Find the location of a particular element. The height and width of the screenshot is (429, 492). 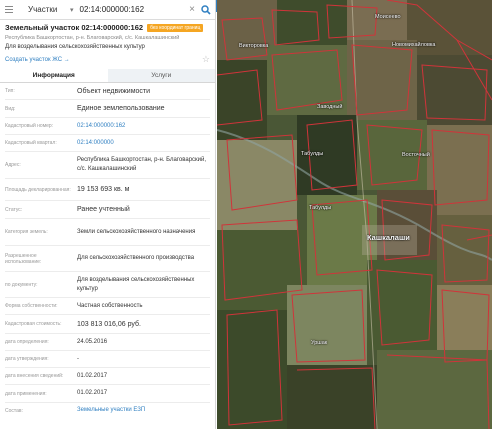

clear-icon: × is located at coordinates (192, 9).